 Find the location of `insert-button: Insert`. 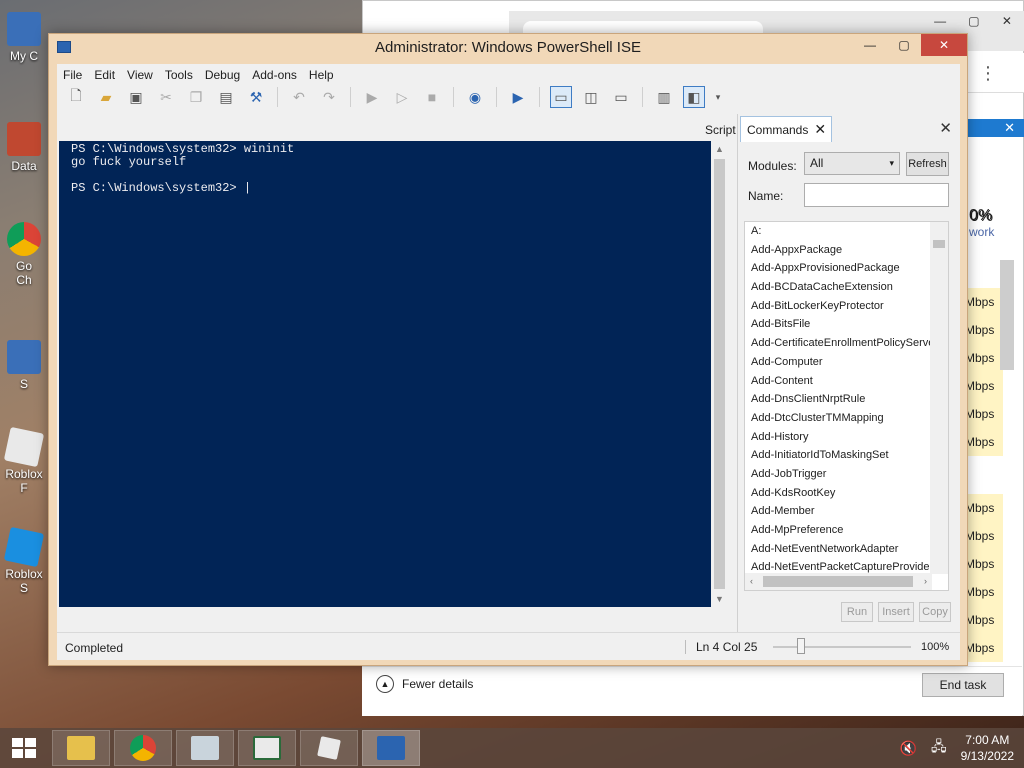

insert-button: Insert is located at coordinates (896, 612).